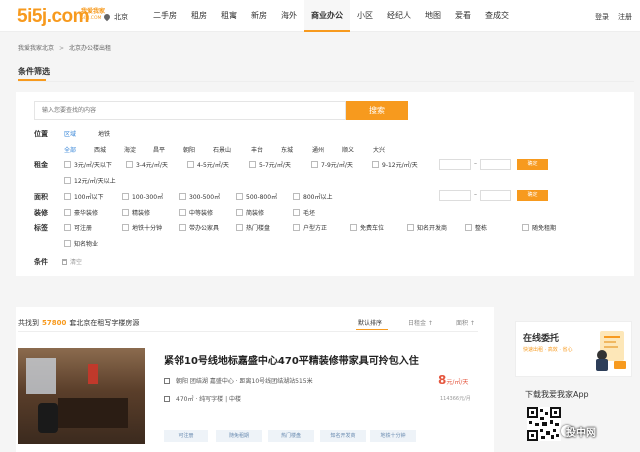 The image size is (640, 452). What do you see at coordinates (581, 433) in the screenshot?
I see `watermark-text: 投中网` at bounding box center [581, 433].